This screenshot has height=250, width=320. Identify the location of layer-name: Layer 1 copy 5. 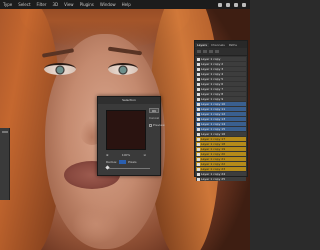
(212, 79).